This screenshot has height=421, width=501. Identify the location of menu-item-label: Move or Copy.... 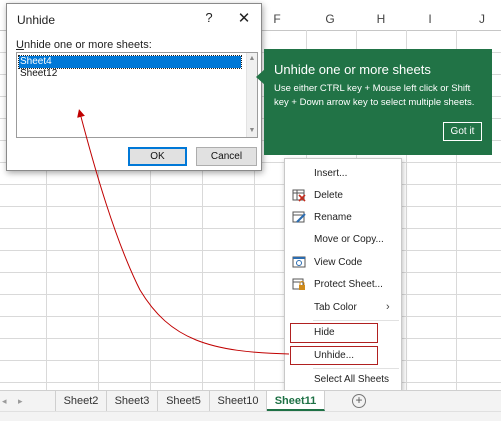
(349, 239).